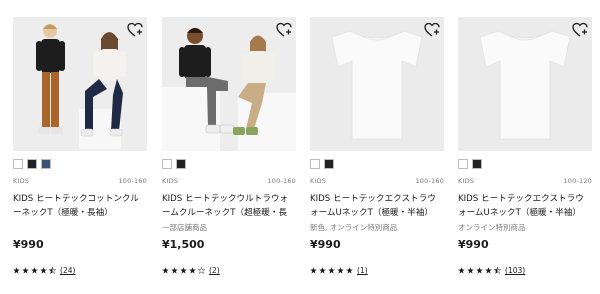 The image size is (600, 294). I want to click on rating: (103), so click(525, 270).